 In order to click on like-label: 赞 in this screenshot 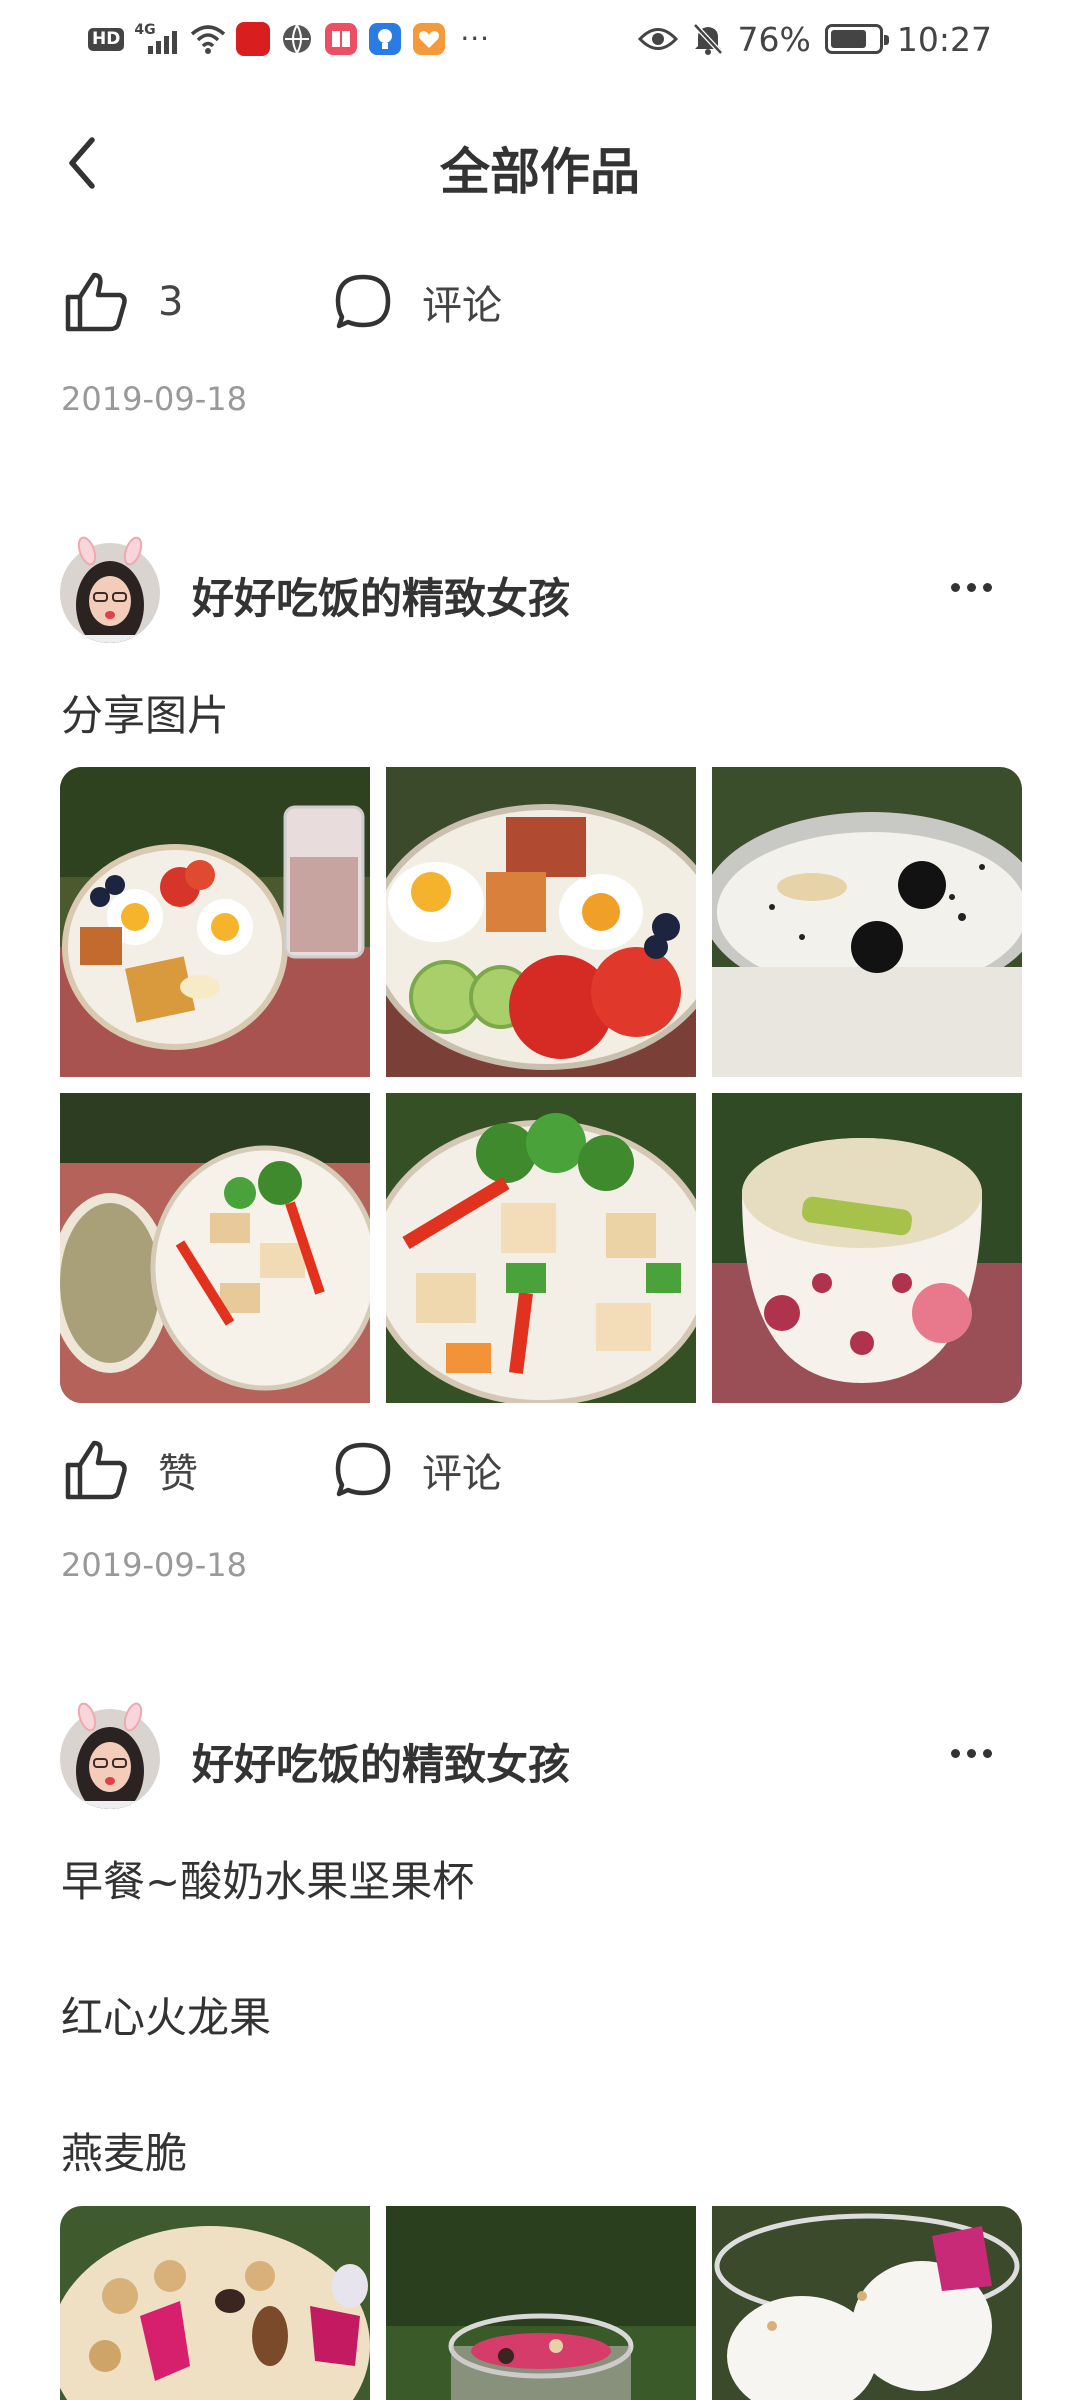, I will do `click(178, 1474)`.